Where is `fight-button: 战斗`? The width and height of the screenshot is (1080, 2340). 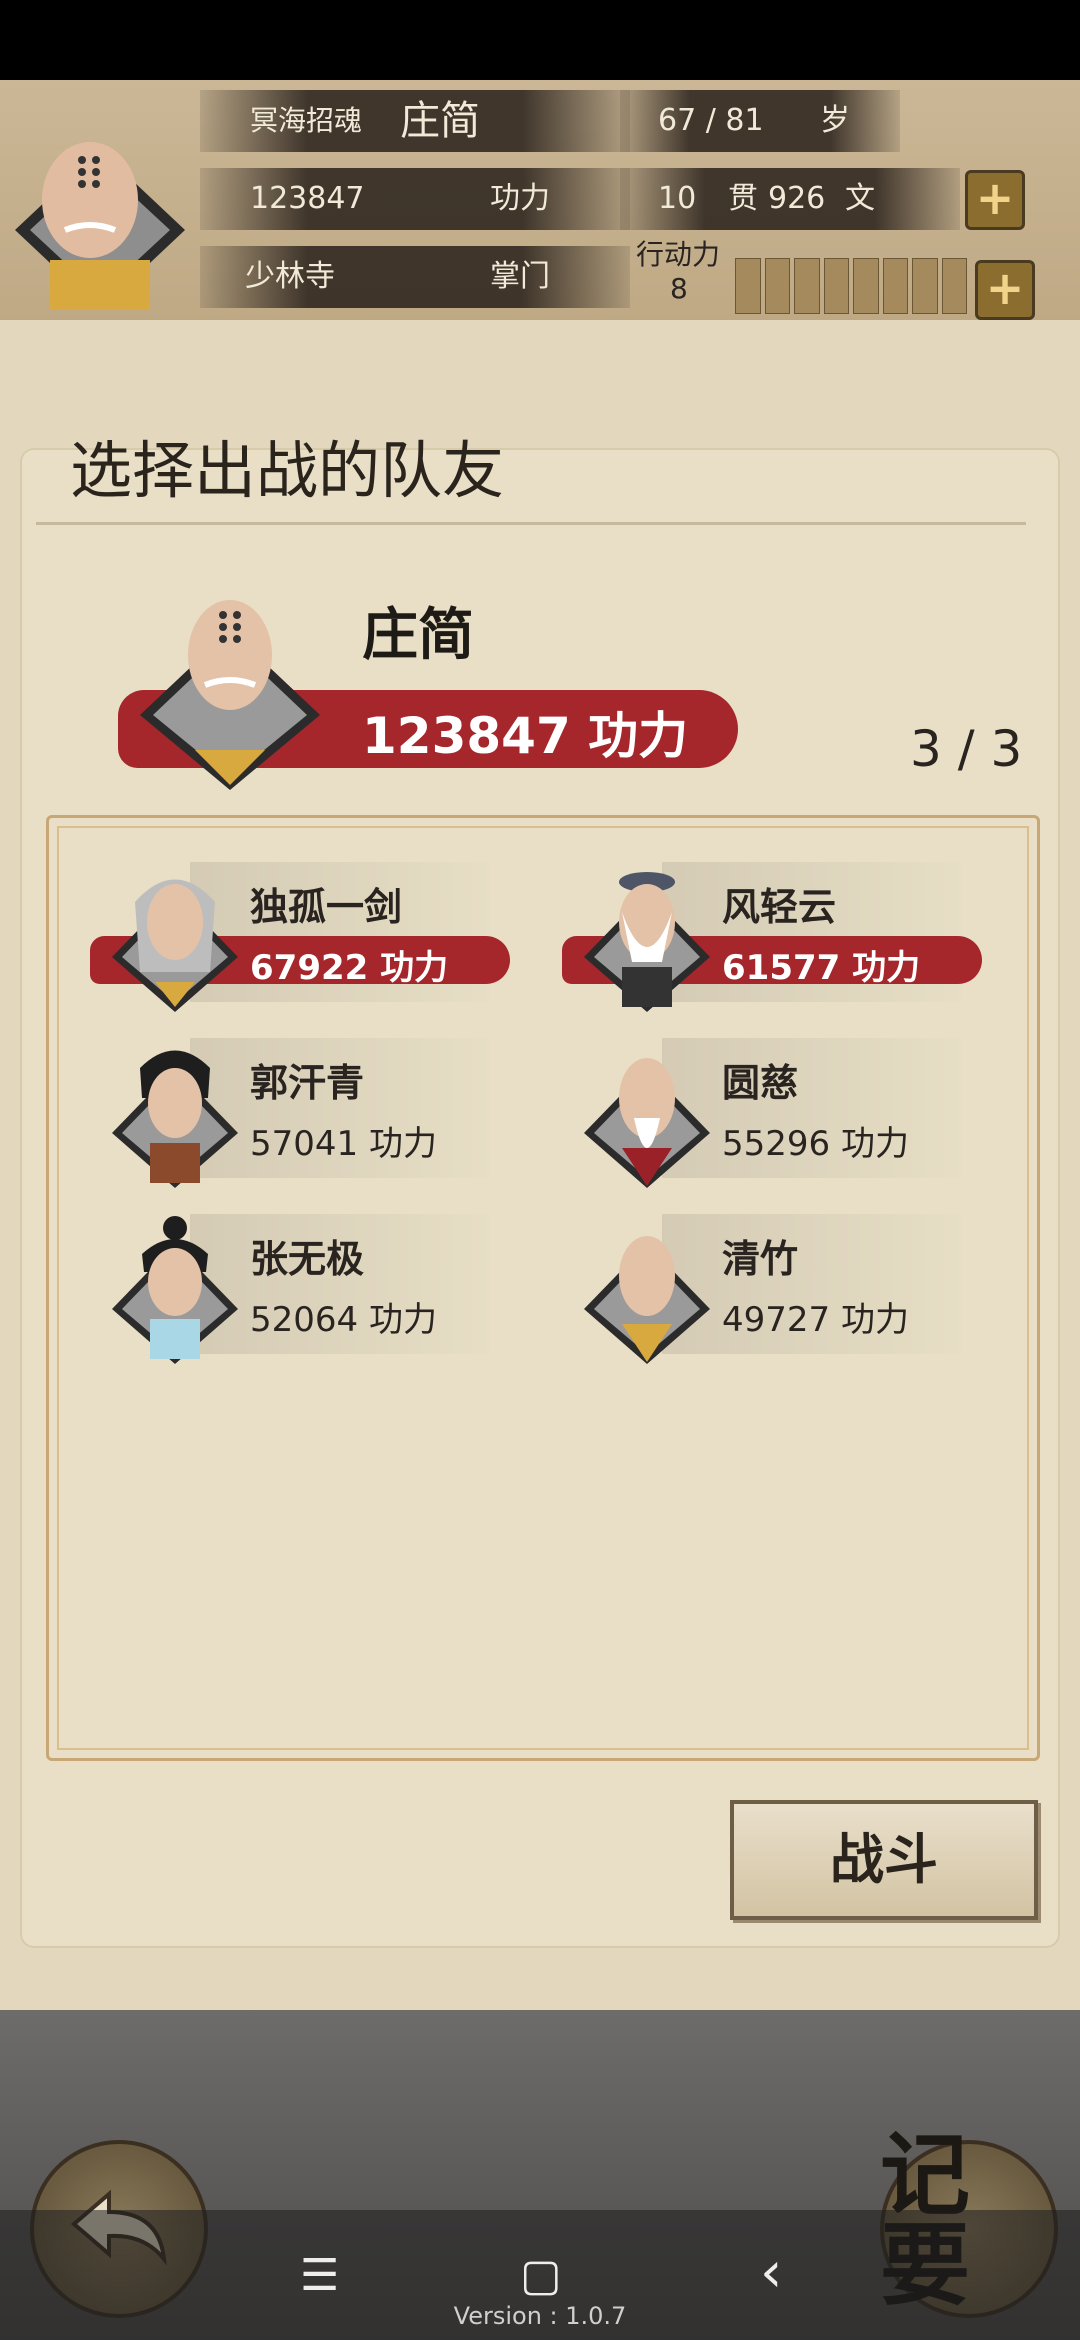 fight-button: 战斗 is located at coordinates (884, 1860).